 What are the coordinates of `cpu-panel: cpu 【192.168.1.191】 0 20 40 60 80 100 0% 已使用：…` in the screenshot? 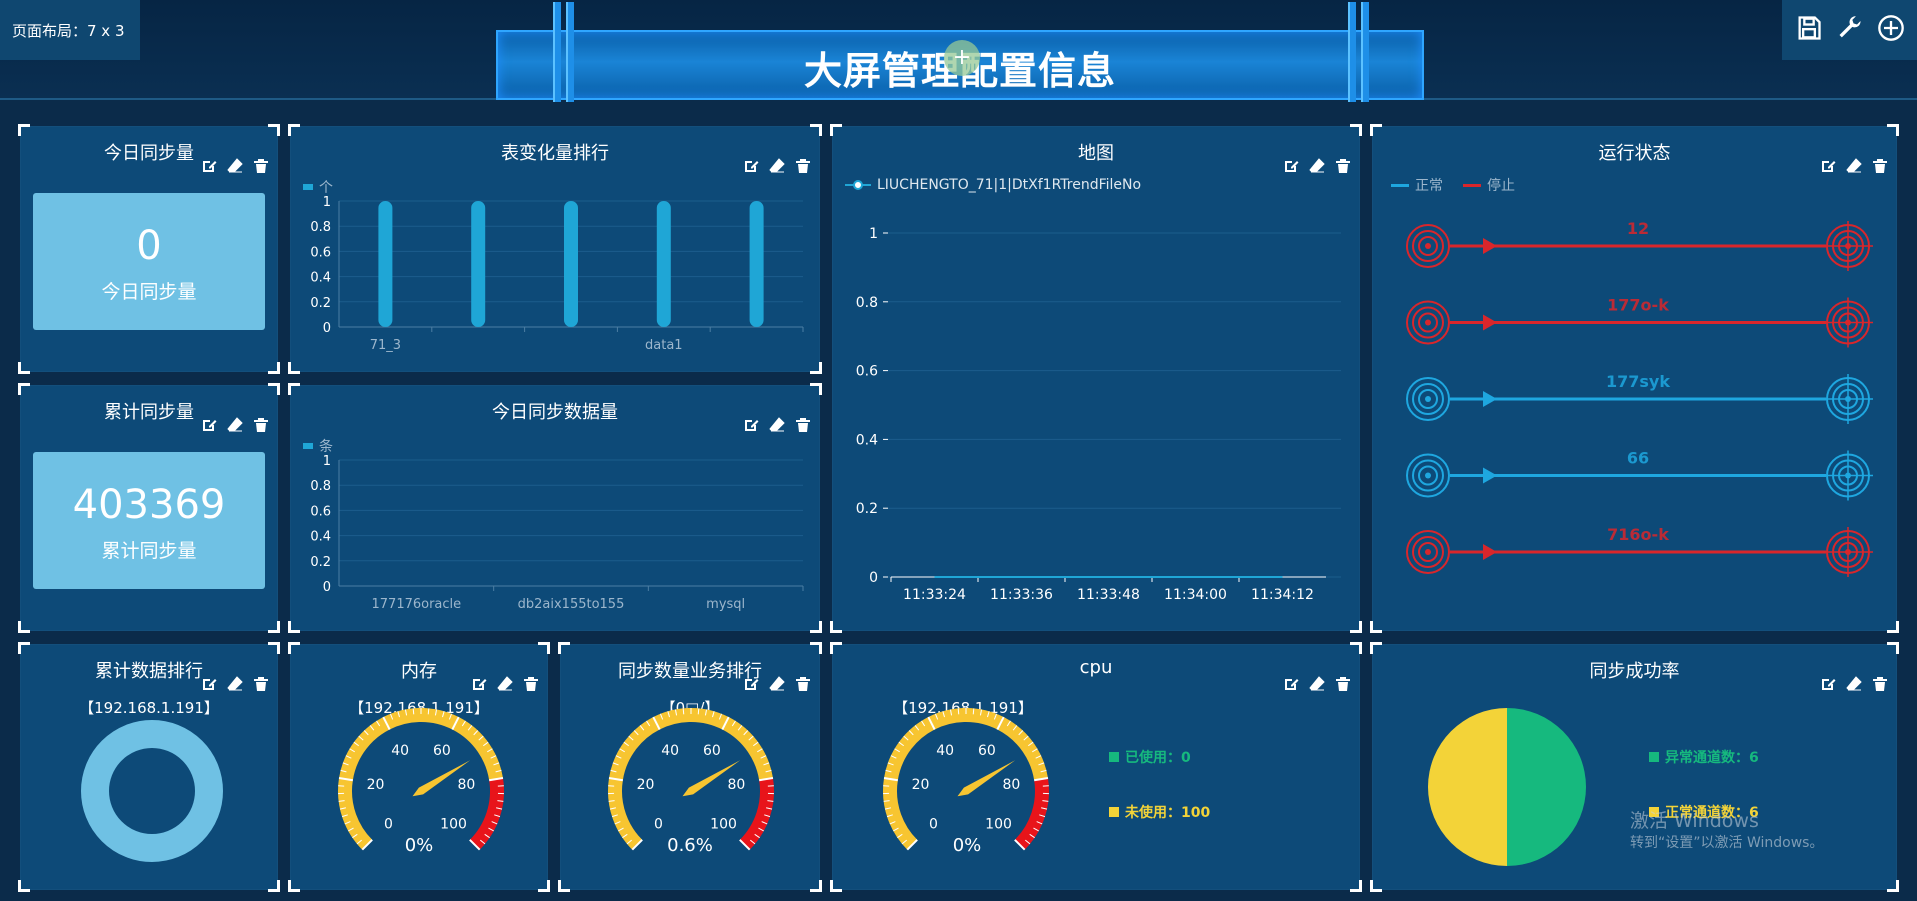 It's located at (1096, 767).